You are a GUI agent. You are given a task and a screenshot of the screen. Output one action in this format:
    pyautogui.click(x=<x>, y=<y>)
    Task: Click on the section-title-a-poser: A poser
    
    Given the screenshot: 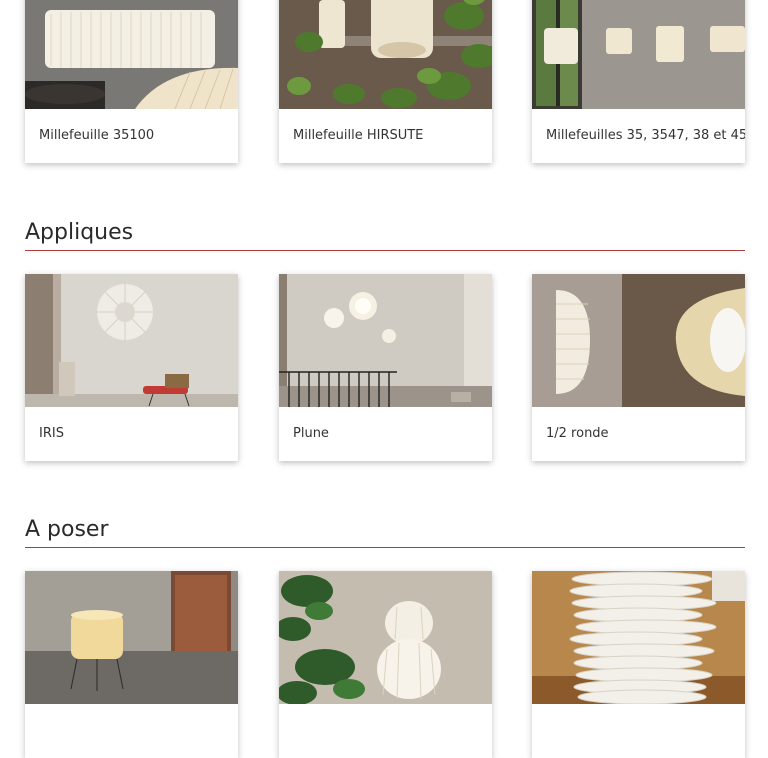 What is the action you would take?
    pyautogui.click(x=385, y=531)
    